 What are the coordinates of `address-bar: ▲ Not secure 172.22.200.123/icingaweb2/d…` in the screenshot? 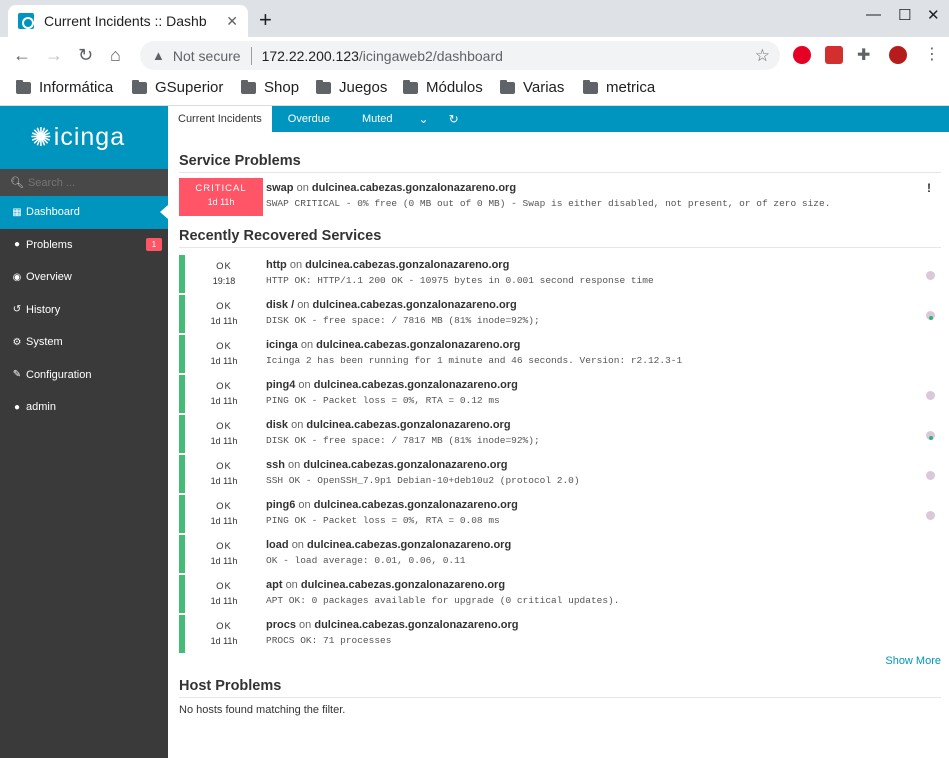 It's located at (460, 55).